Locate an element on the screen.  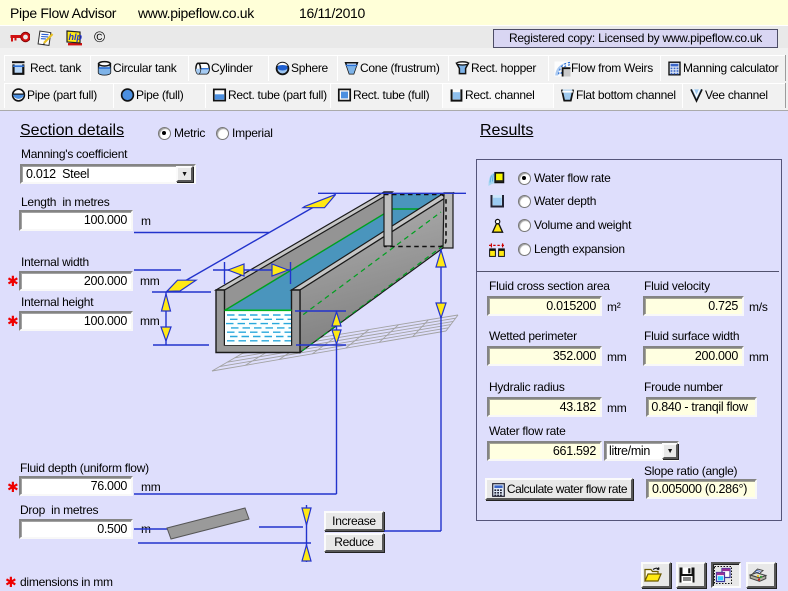
svg-text: hlp is located at coordinates (76, 37).